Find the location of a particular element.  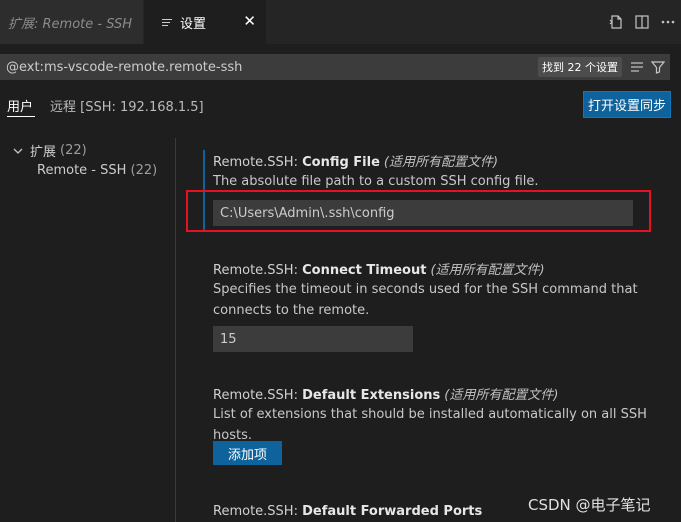

tab-remote: 远程 [SSH: 192.168.1.5] is located at coordinates (127, 105).